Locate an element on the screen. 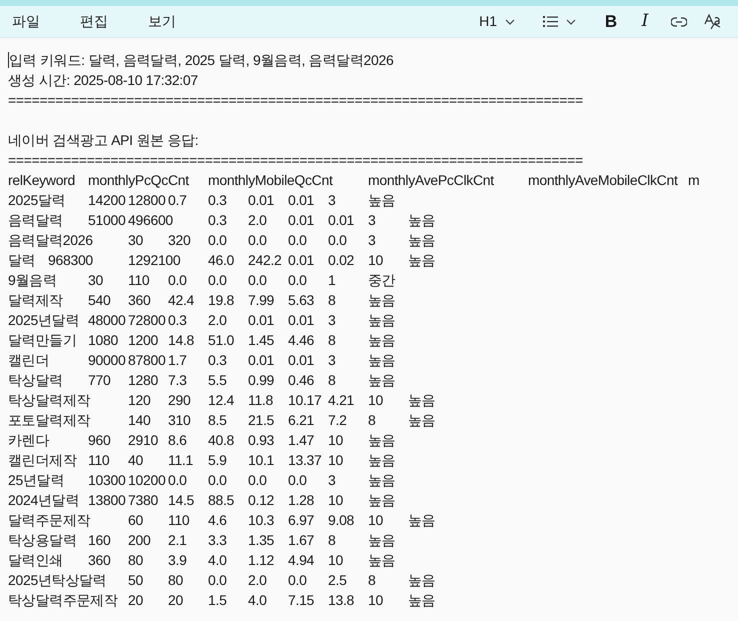 This screenshot has height=621, width=738. text-line: 달력제작 540 360 42.4 19.8 7.99 5.63 8 높음 is located at coordinates (202, 300).